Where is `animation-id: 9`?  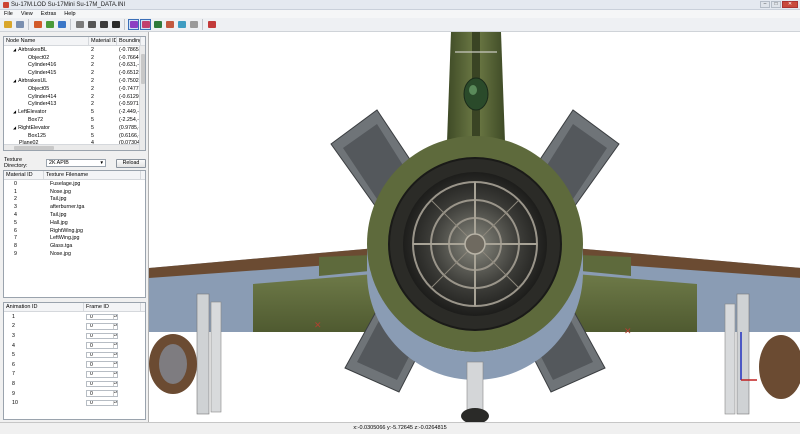
animation-id: 9 is located at coordinates (13, 393).